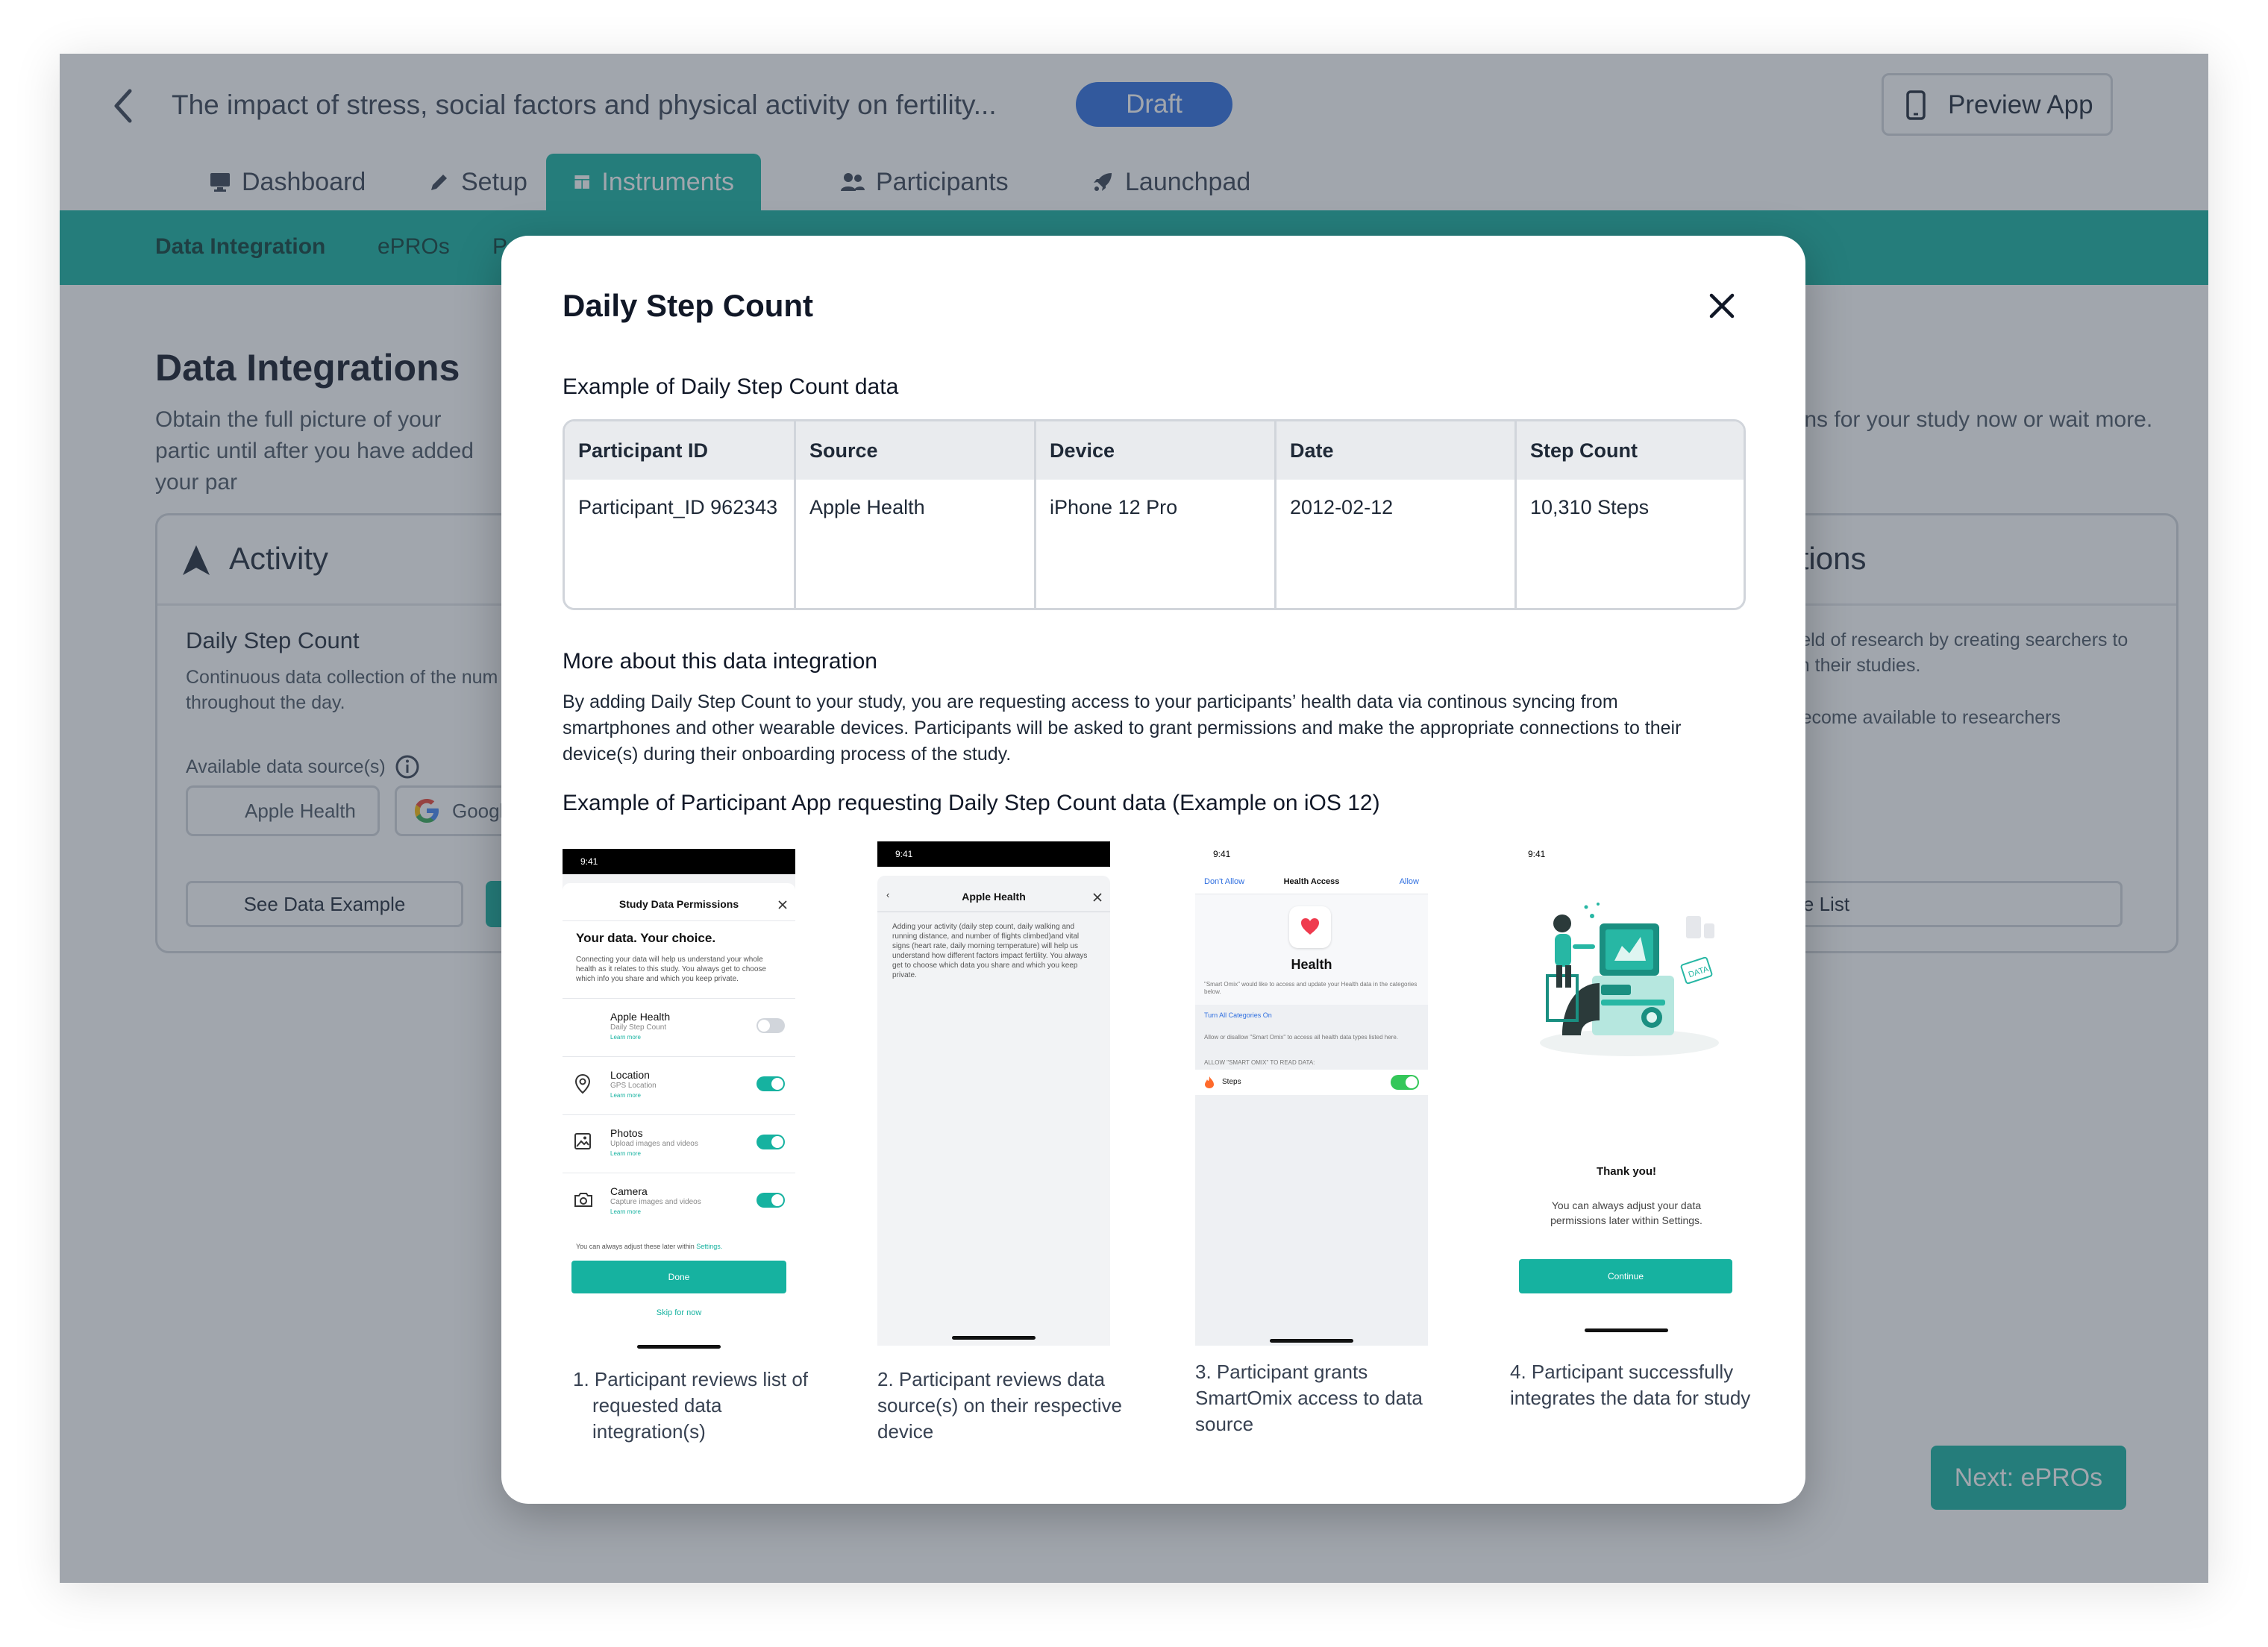  I want to click on sheet-title: Study Data Permissions, so click(678, 904).